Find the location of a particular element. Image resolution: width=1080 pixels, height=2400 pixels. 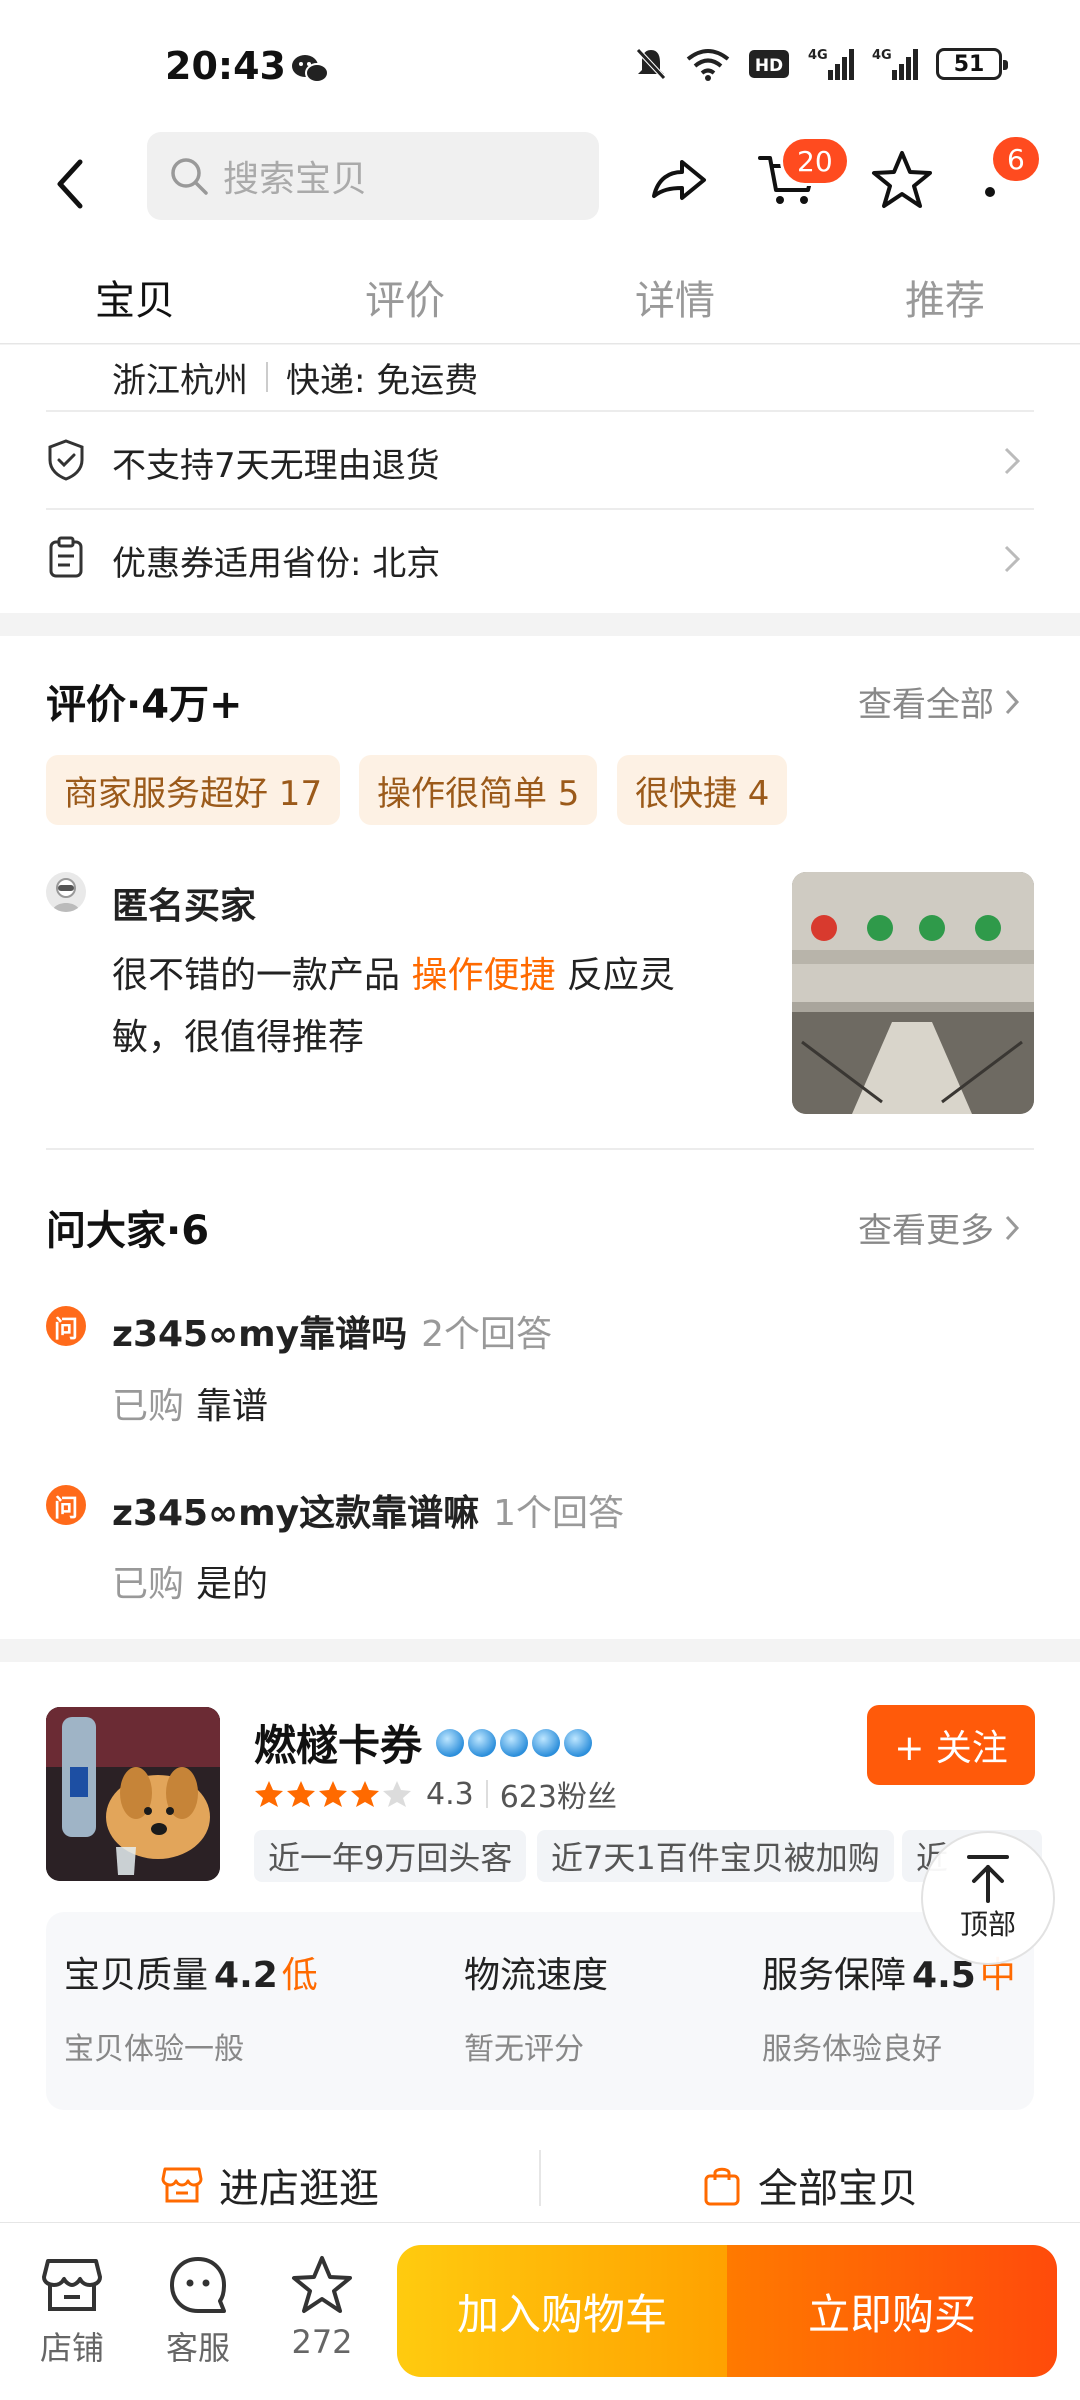

review-tag: 操作很简单 5 is located at coordinates (478, 790).